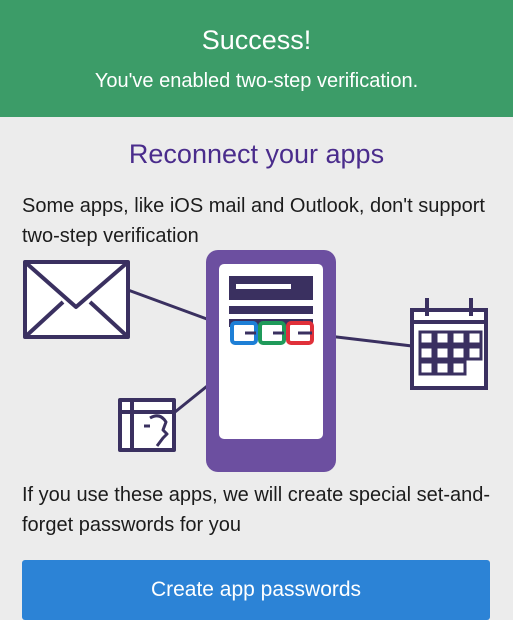  Describe the element at coordinates (256, 154) in the screenshot. I see `page-heading: Reconnect your apps` at that location.